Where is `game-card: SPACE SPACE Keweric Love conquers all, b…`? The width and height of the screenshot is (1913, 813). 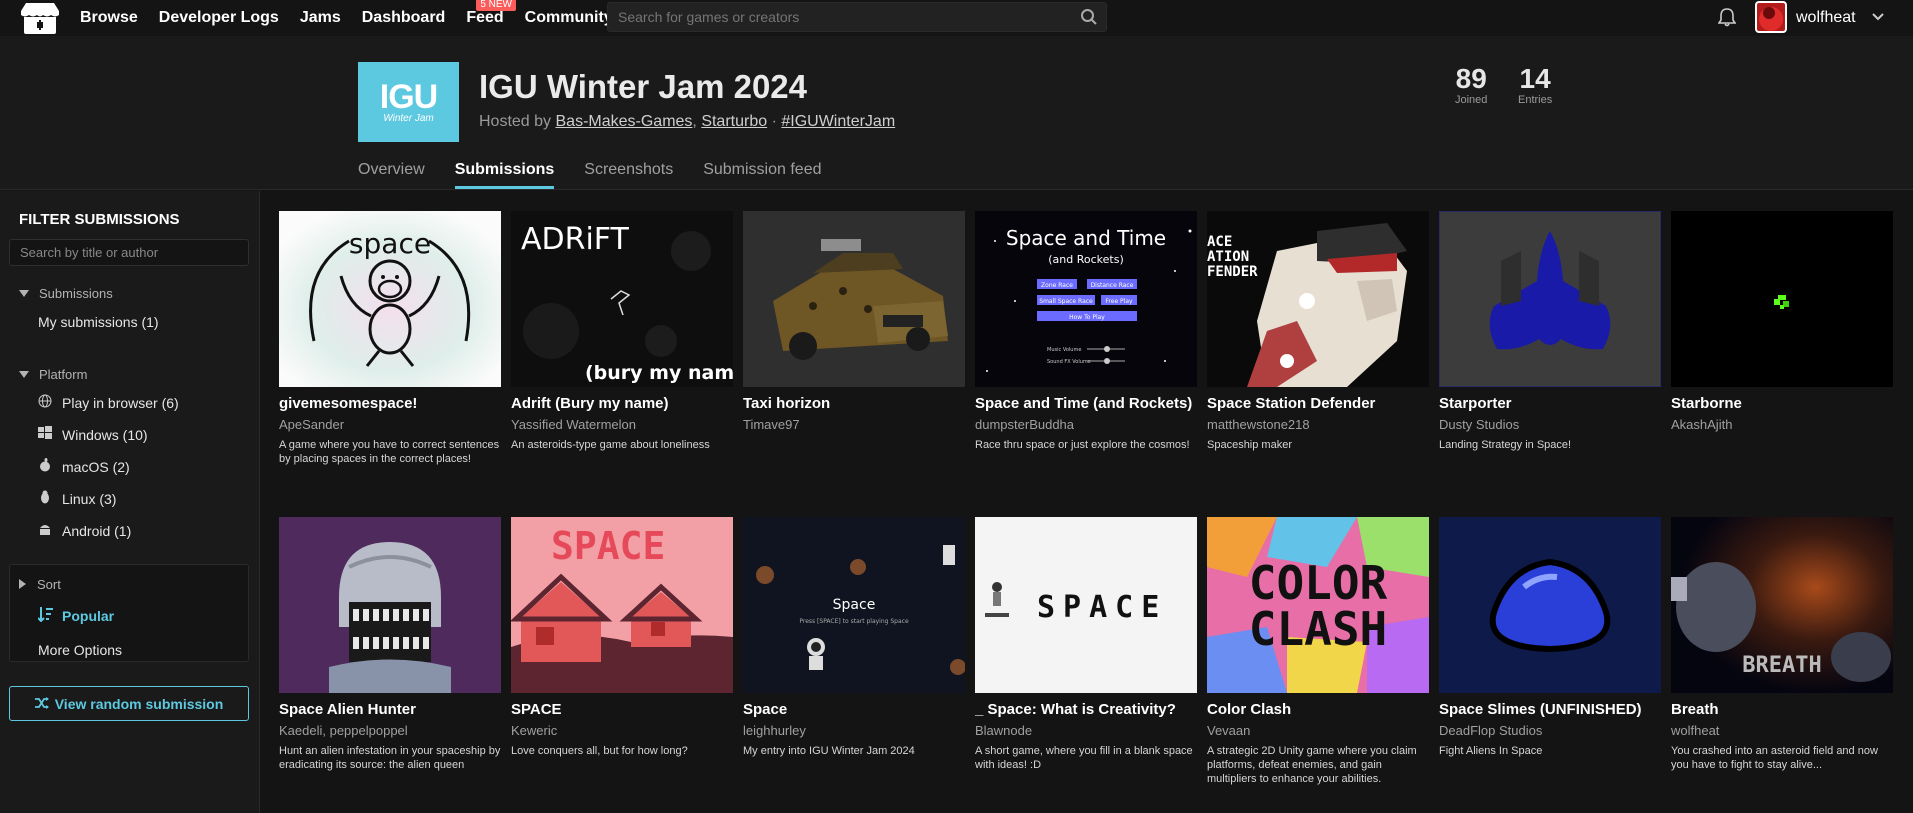 game-card: SPACE SPACE Keweric Love conquers all, b… is located at coordinates (622, 637).